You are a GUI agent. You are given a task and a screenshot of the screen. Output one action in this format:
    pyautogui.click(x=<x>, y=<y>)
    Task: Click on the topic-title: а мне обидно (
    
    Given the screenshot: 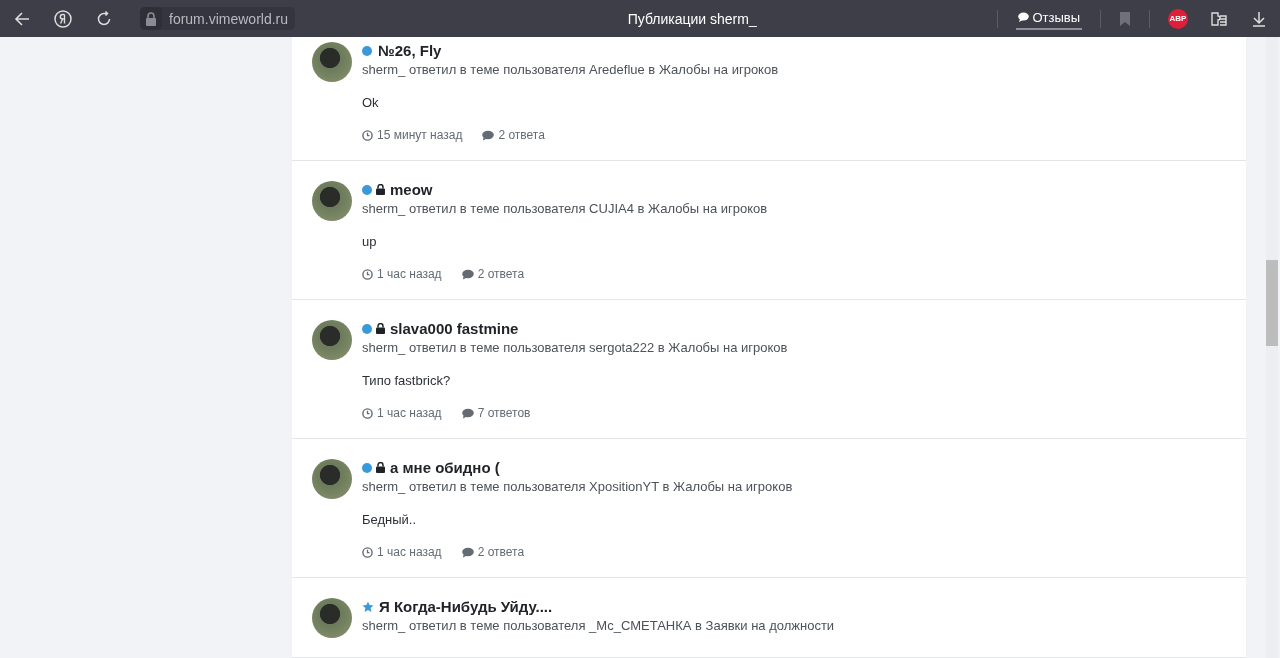 What is the action you would take?
    pyautogui.click(x=445, y=467)
    